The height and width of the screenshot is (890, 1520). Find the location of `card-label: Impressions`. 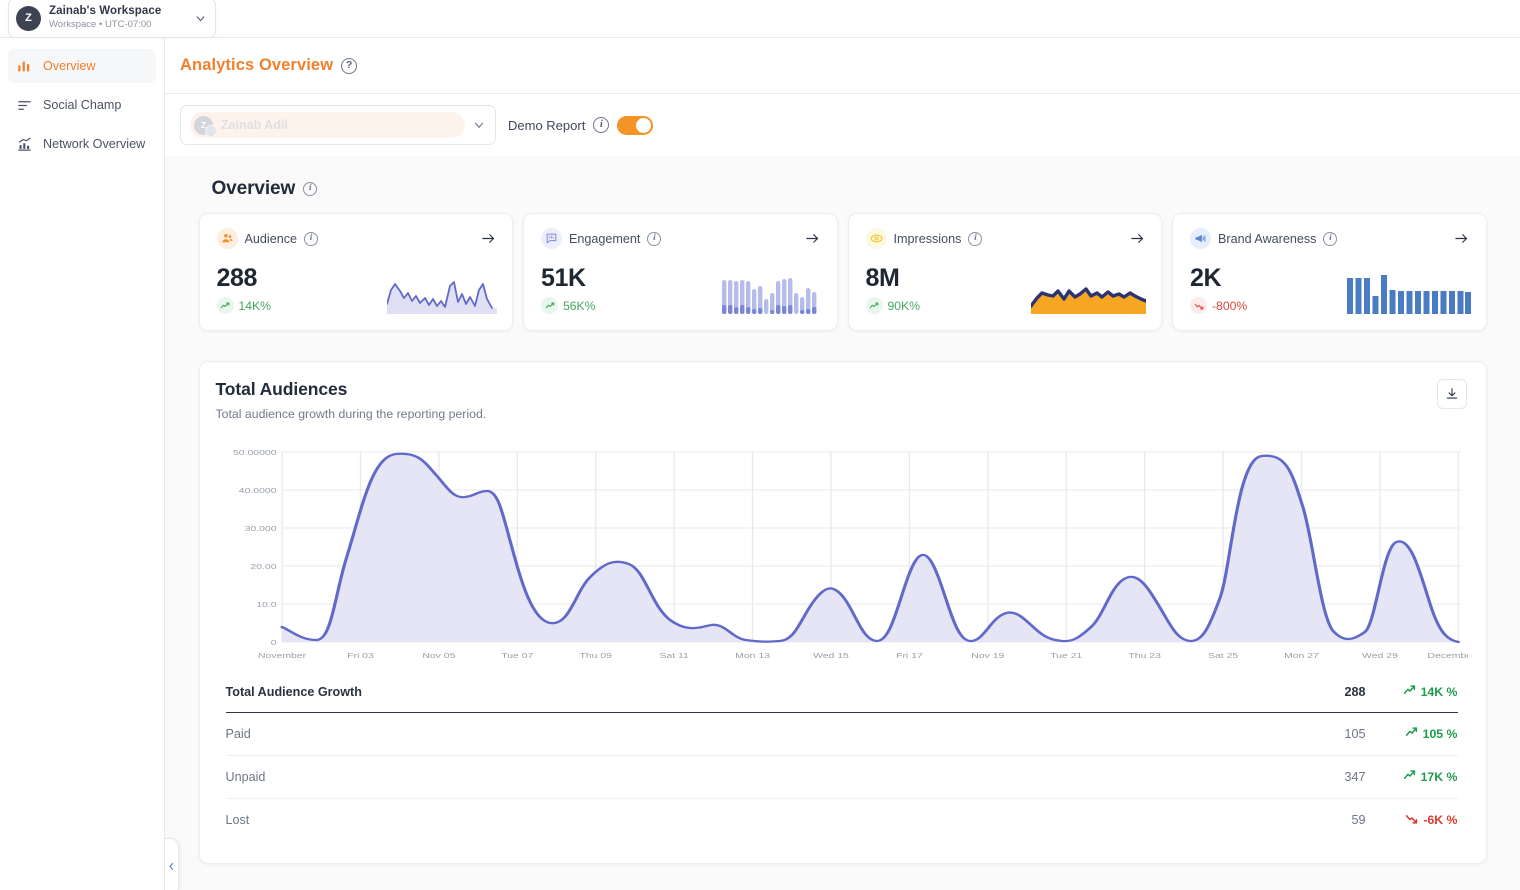

card-label: Impressions is located at coordinates (927, 238).